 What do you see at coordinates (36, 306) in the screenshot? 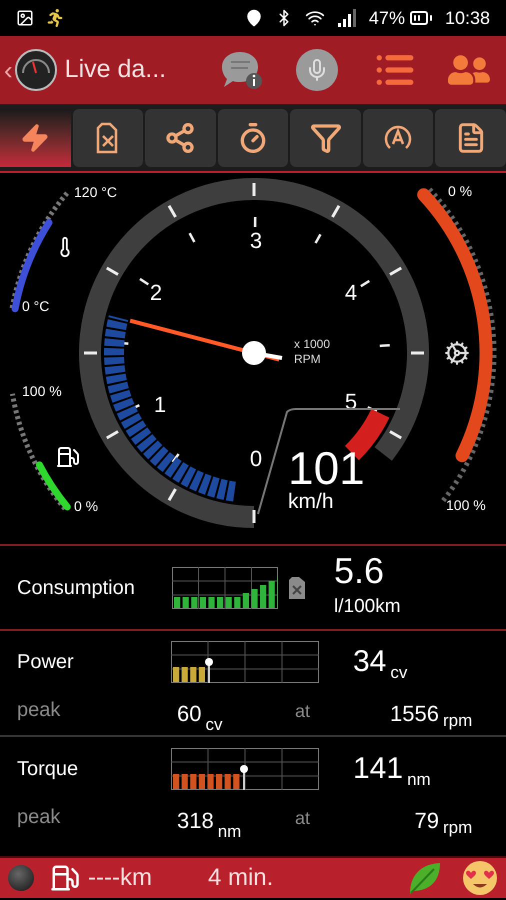
I see `temperature-min: 0 °C` at bounding box center [36, 306].